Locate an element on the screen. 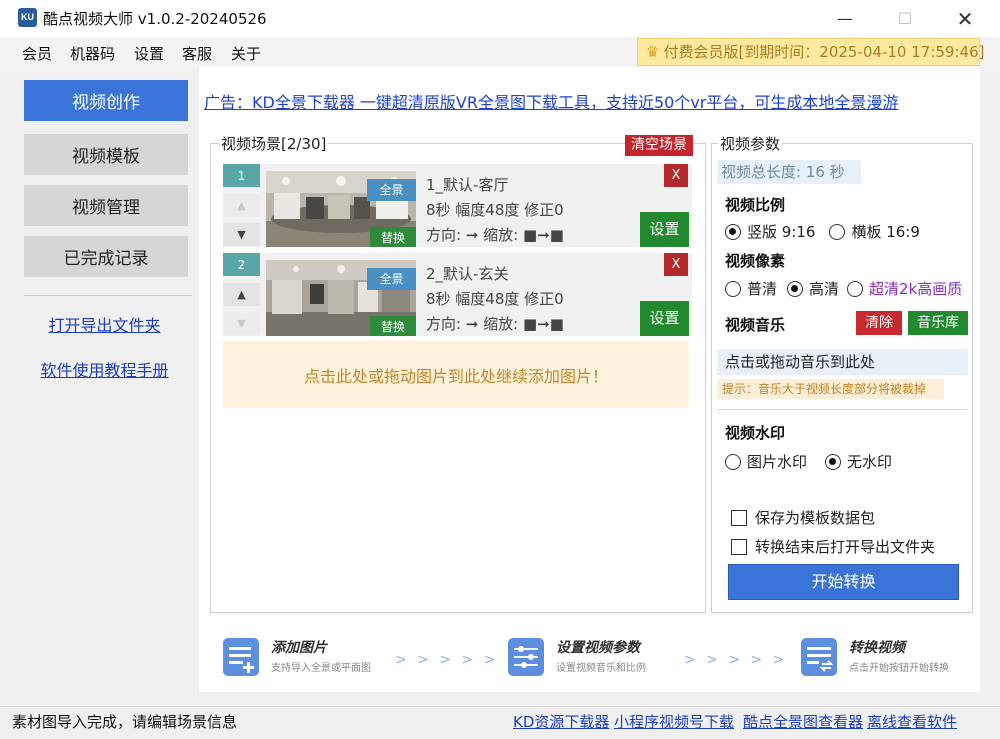 This screenshot has height=739, width=1000. divider is located at coordinates (842, 409).